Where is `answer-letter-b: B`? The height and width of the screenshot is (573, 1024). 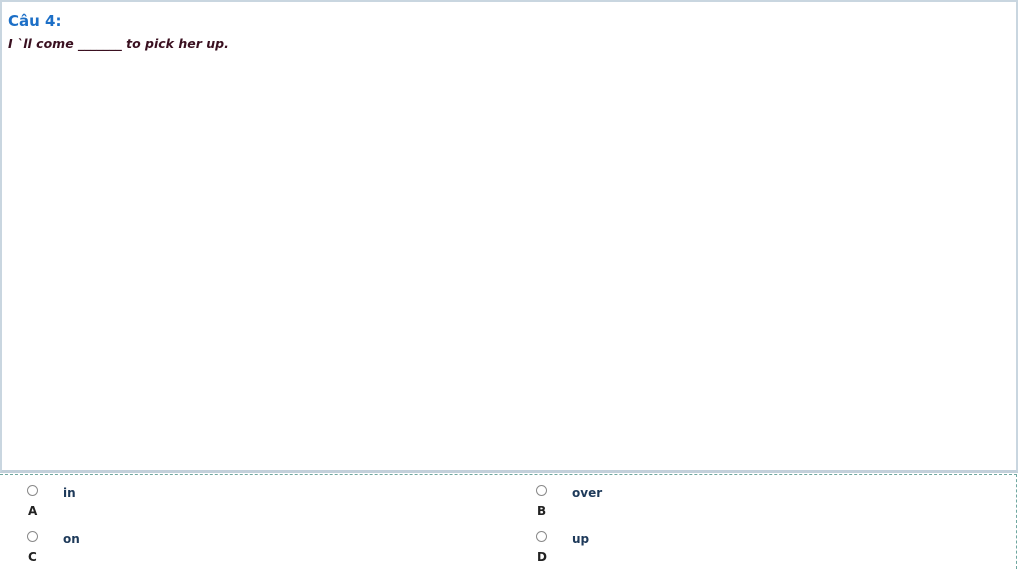 answer-letter-b: B is located at coordinates (542, 511).